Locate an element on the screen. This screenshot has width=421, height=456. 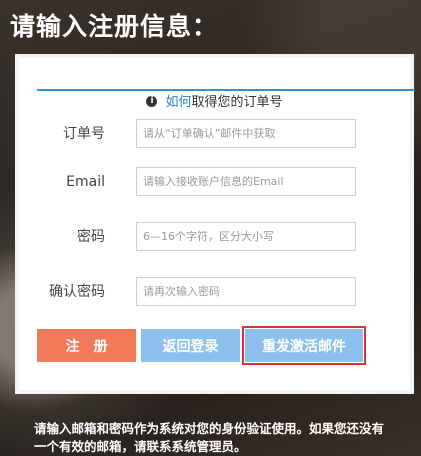
page-title: 请输入注册信息： is located at coordinates (114, 26).